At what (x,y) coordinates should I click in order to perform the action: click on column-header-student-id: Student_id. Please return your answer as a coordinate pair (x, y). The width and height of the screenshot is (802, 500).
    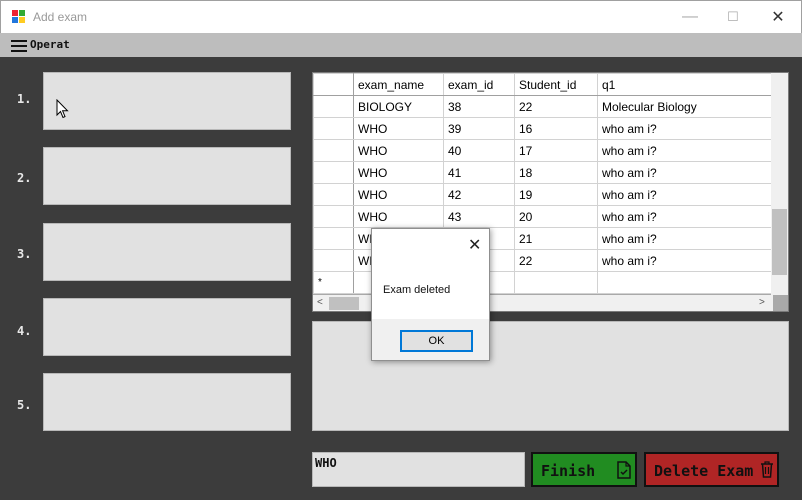
    Looking at the image, I should click on (556, 84).